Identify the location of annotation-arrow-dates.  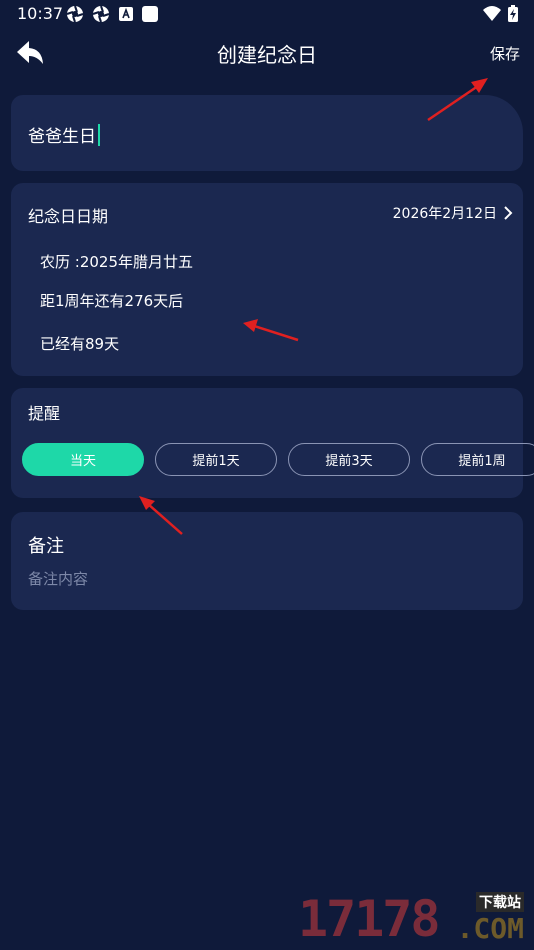
(271, 330).